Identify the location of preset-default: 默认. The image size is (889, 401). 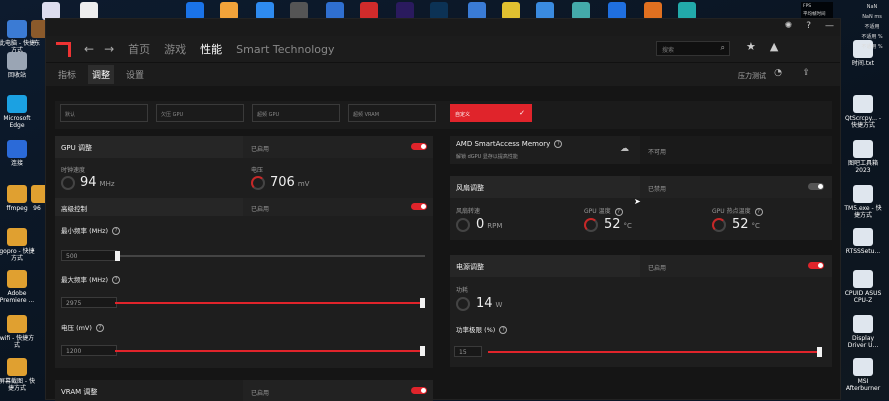
(104, 113).